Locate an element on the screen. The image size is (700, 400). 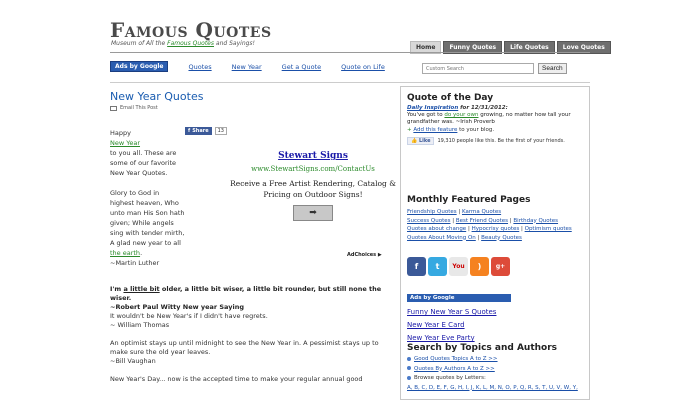
tagline-link: Famous Quotes is located at coordinates (190, 43).